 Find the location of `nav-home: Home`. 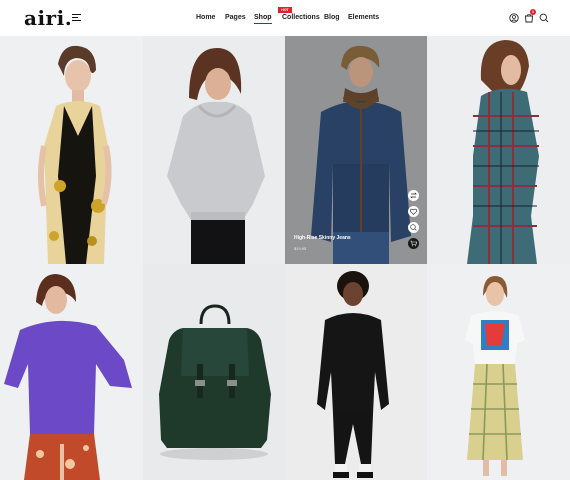

nav-home: Home is located at coordinates (205, 17).